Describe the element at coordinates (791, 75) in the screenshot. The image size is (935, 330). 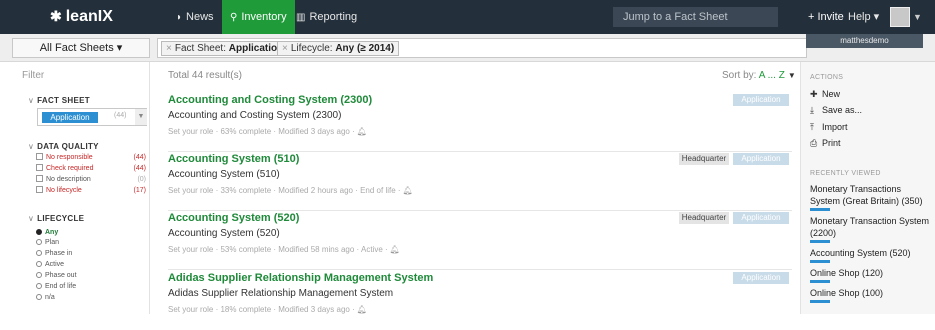
I see `caret-down-icon: ▼` at that location.